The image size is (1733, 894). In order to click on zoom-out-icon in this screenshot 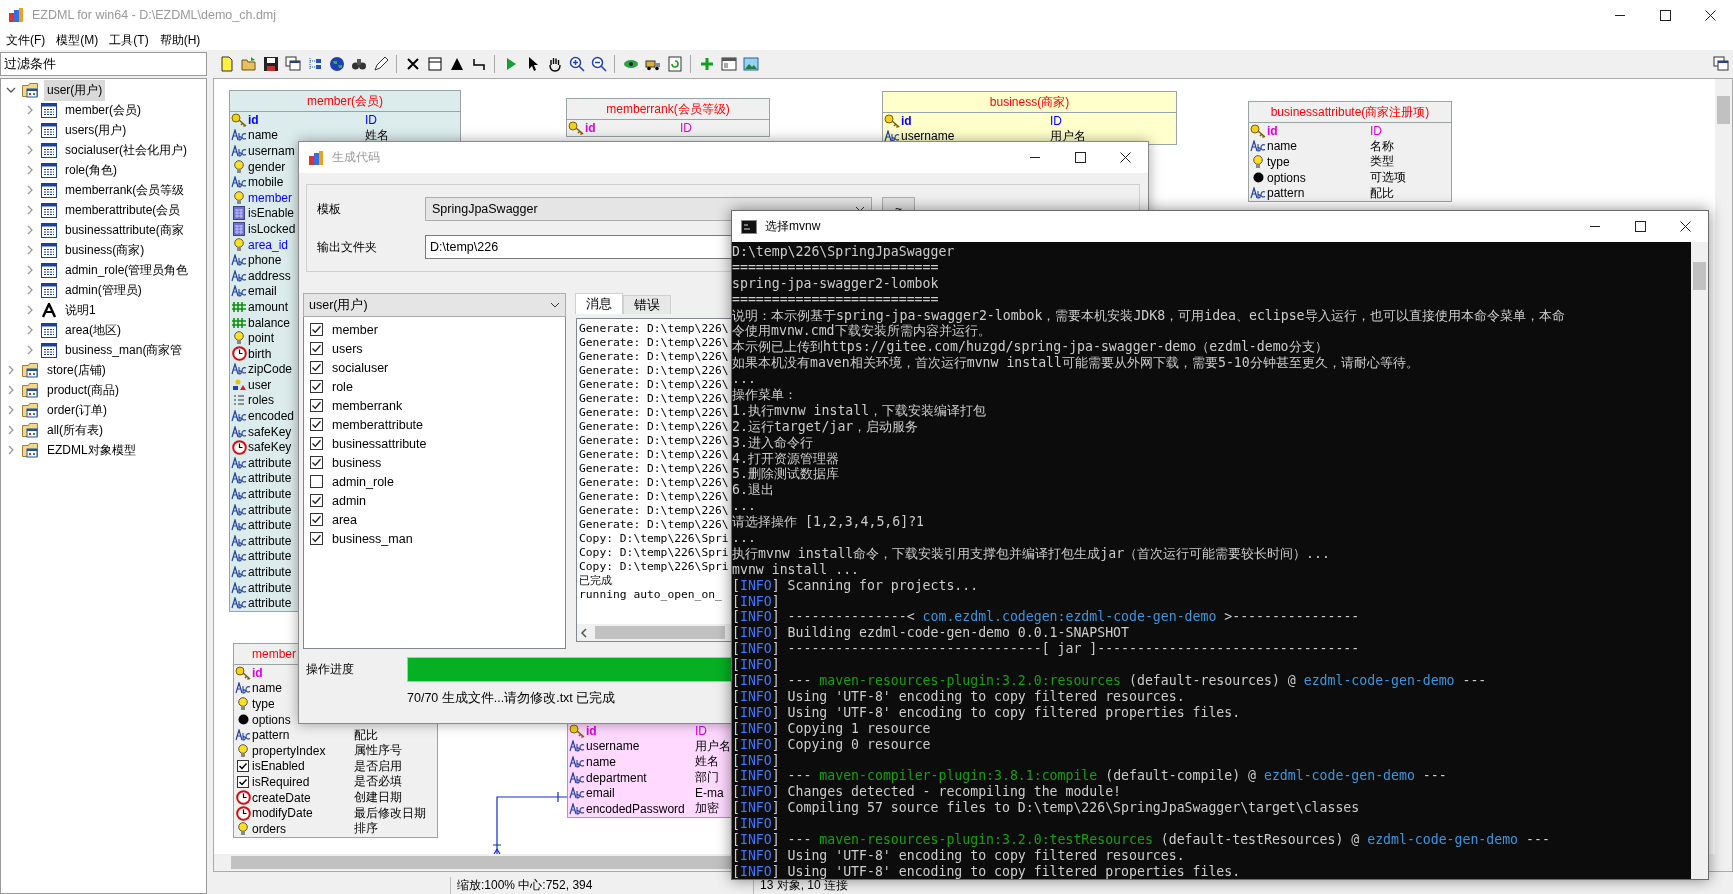, I will do `click(598, 64)`.